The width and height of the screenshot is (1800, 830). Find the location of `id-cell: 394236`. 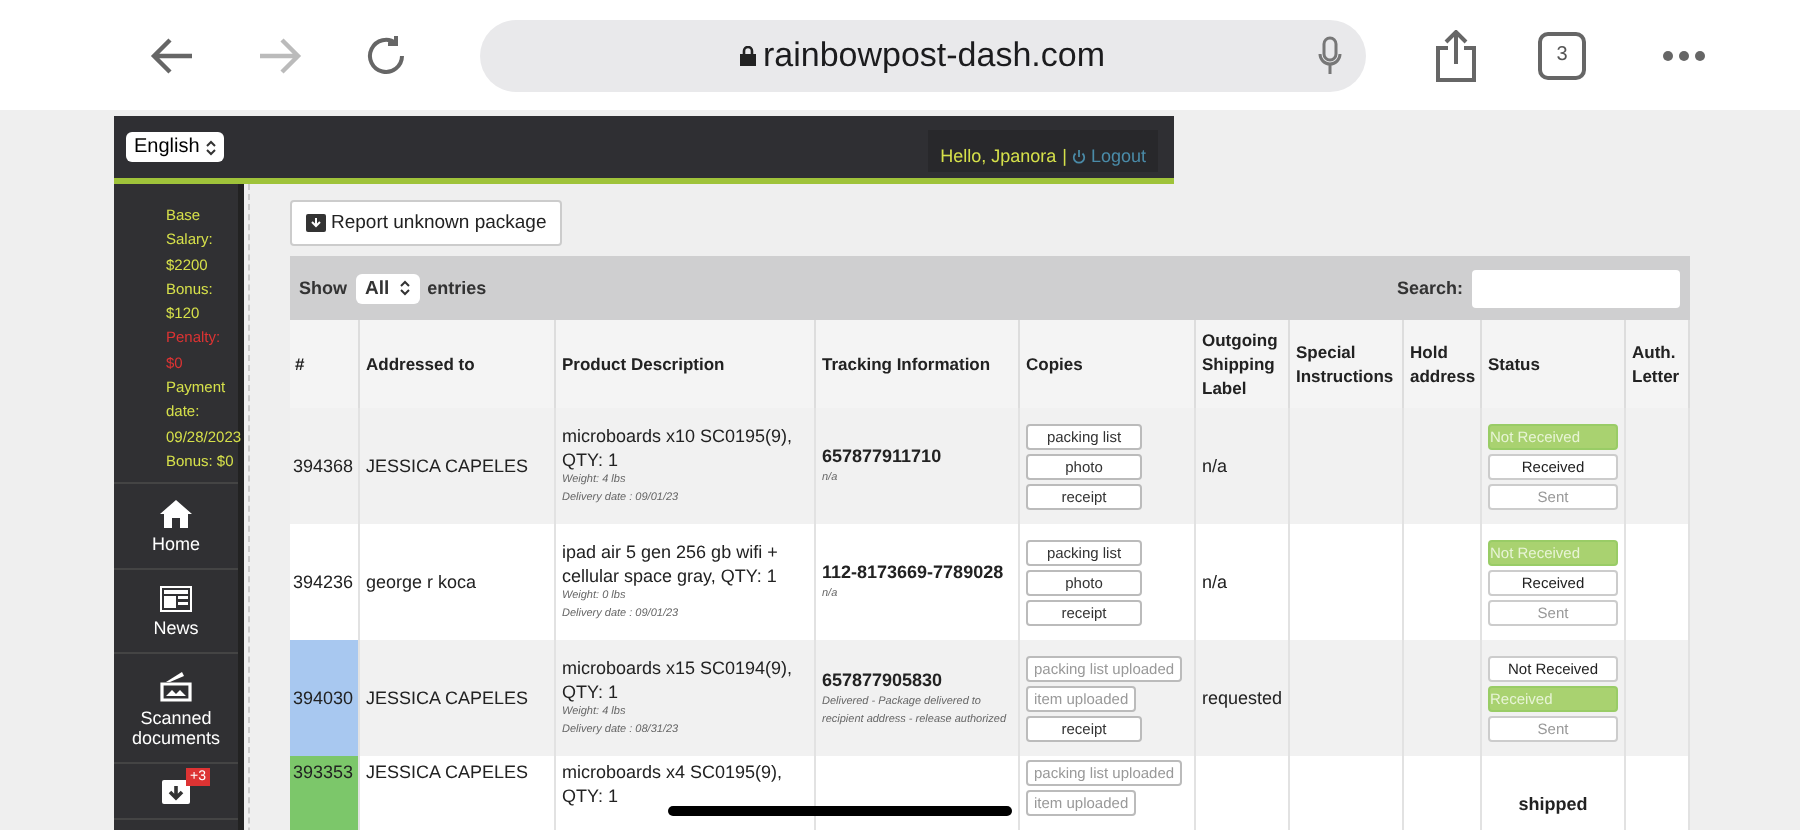

id-cell: 394236 is located at coordinates (324, 582).